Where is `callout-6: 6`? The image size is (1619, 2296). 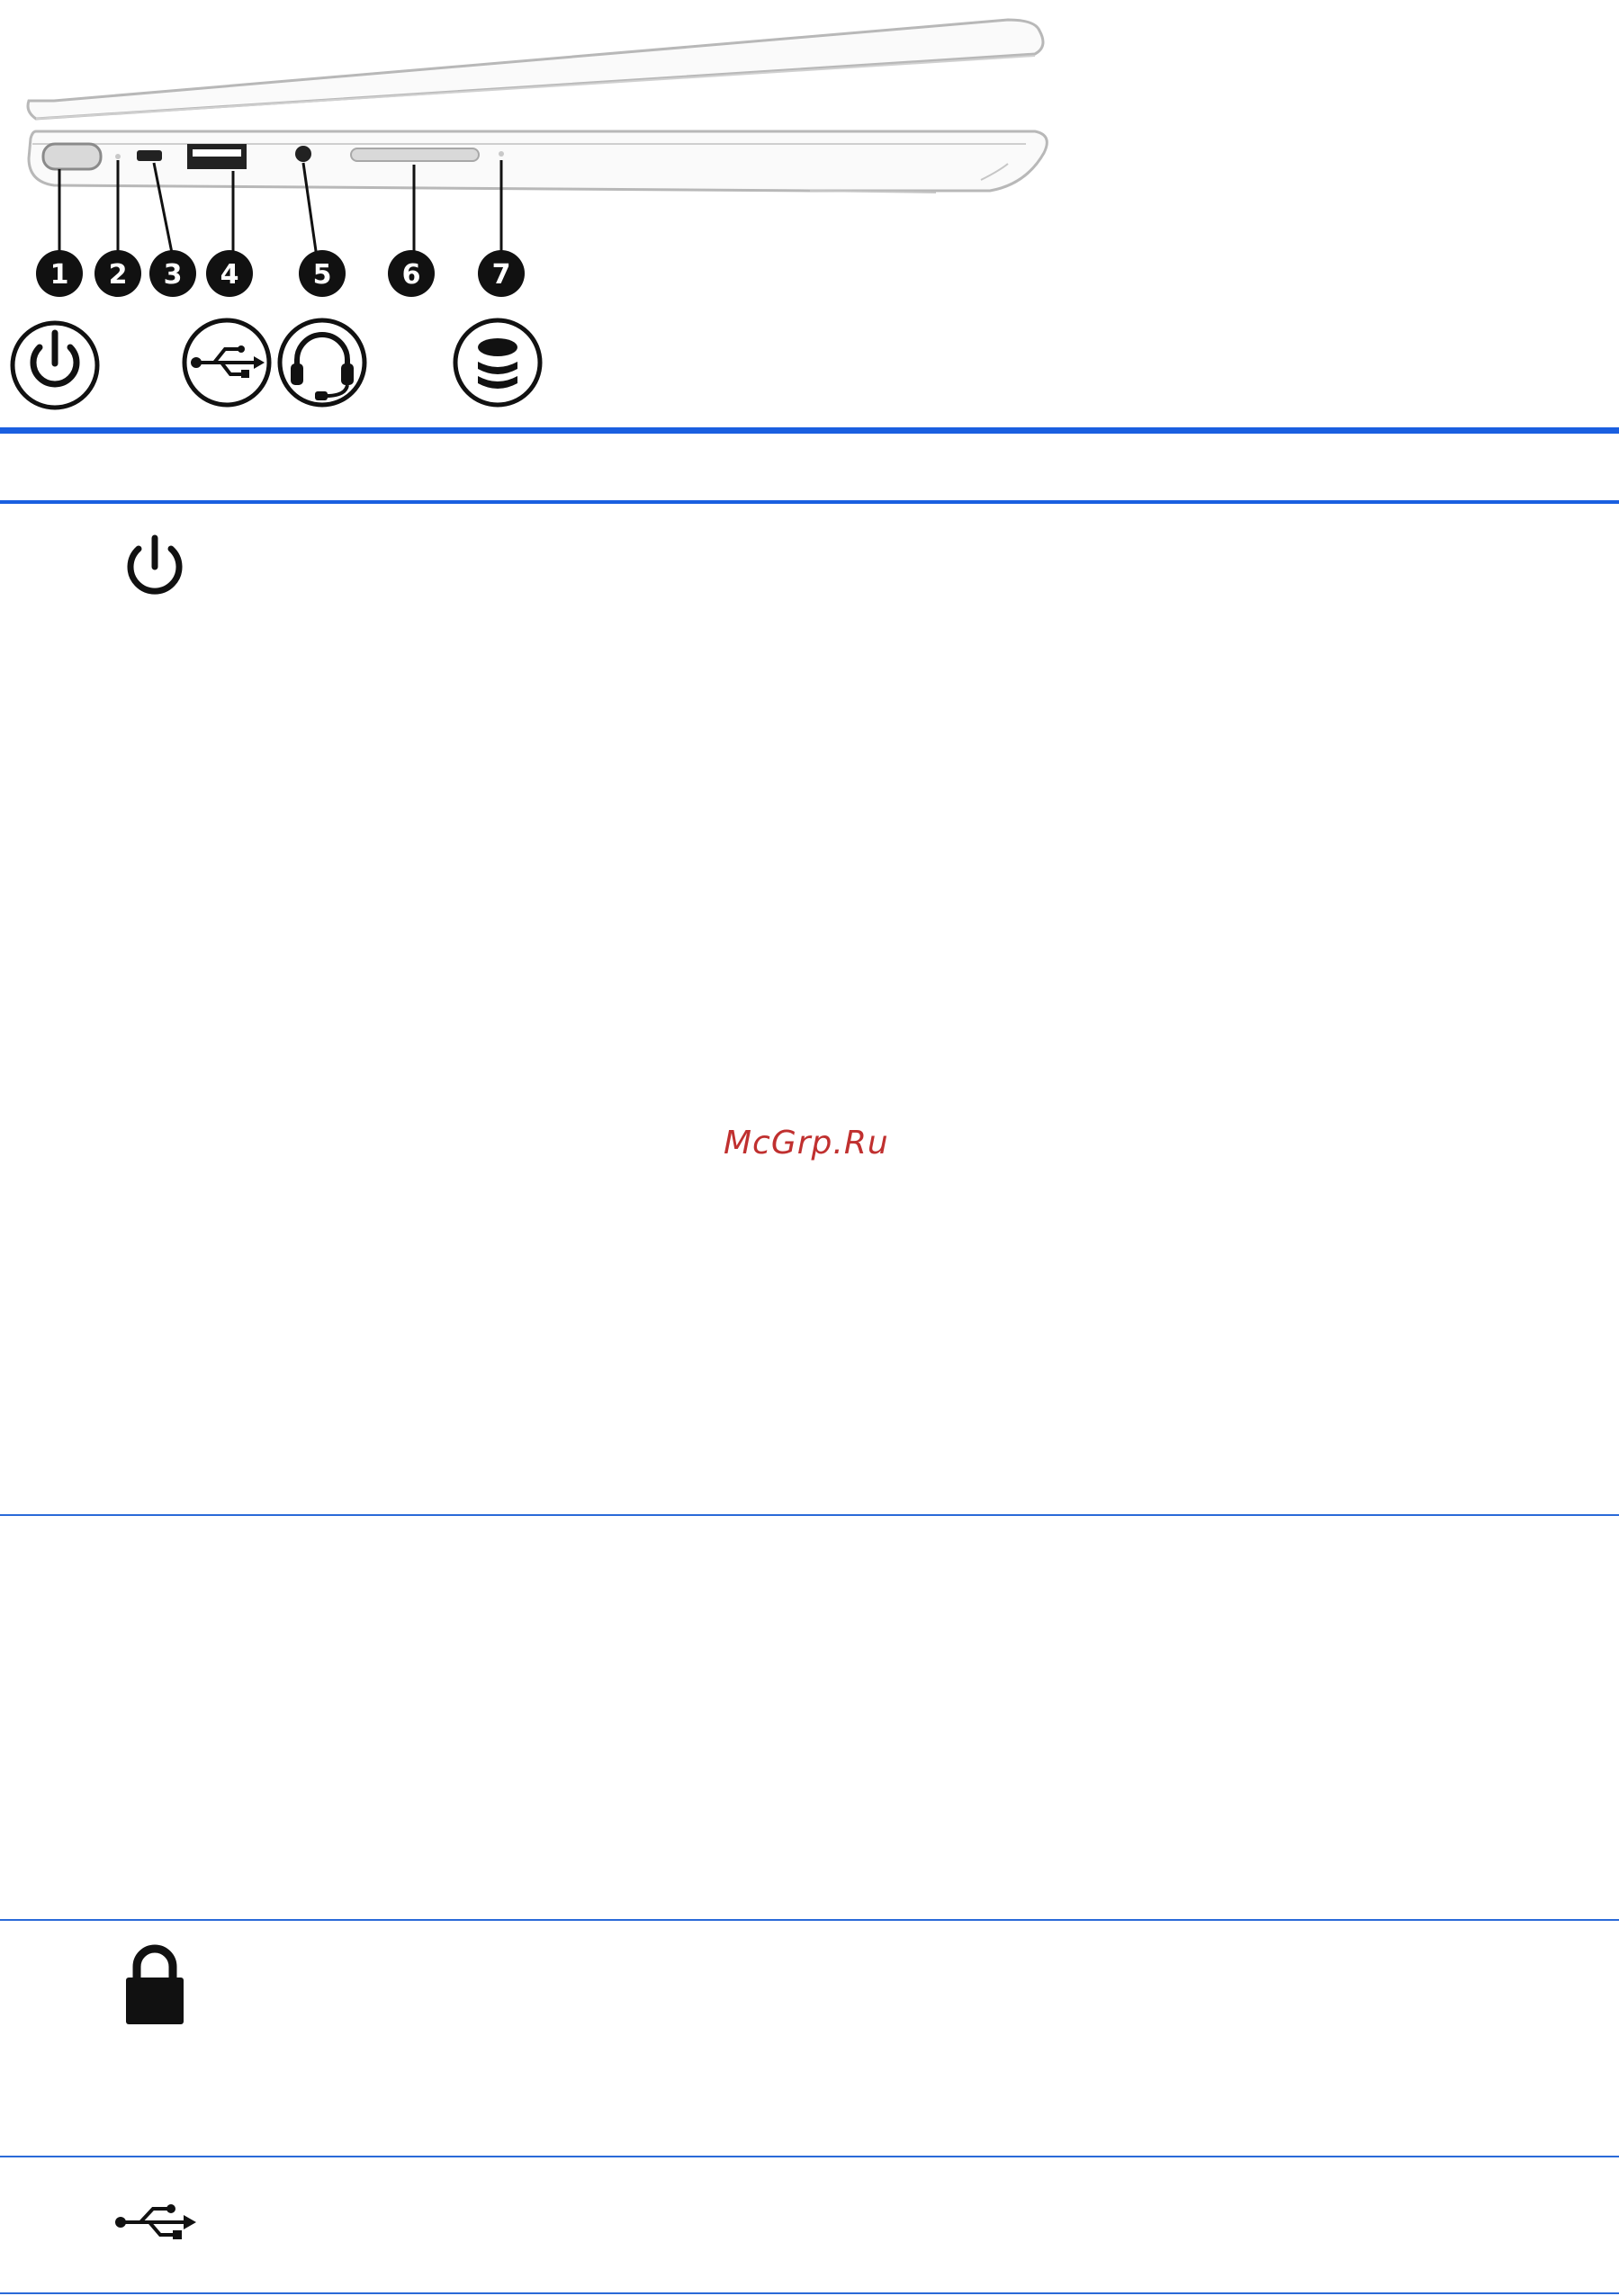
callout-6: 6 is located at coordinates (411, 275).